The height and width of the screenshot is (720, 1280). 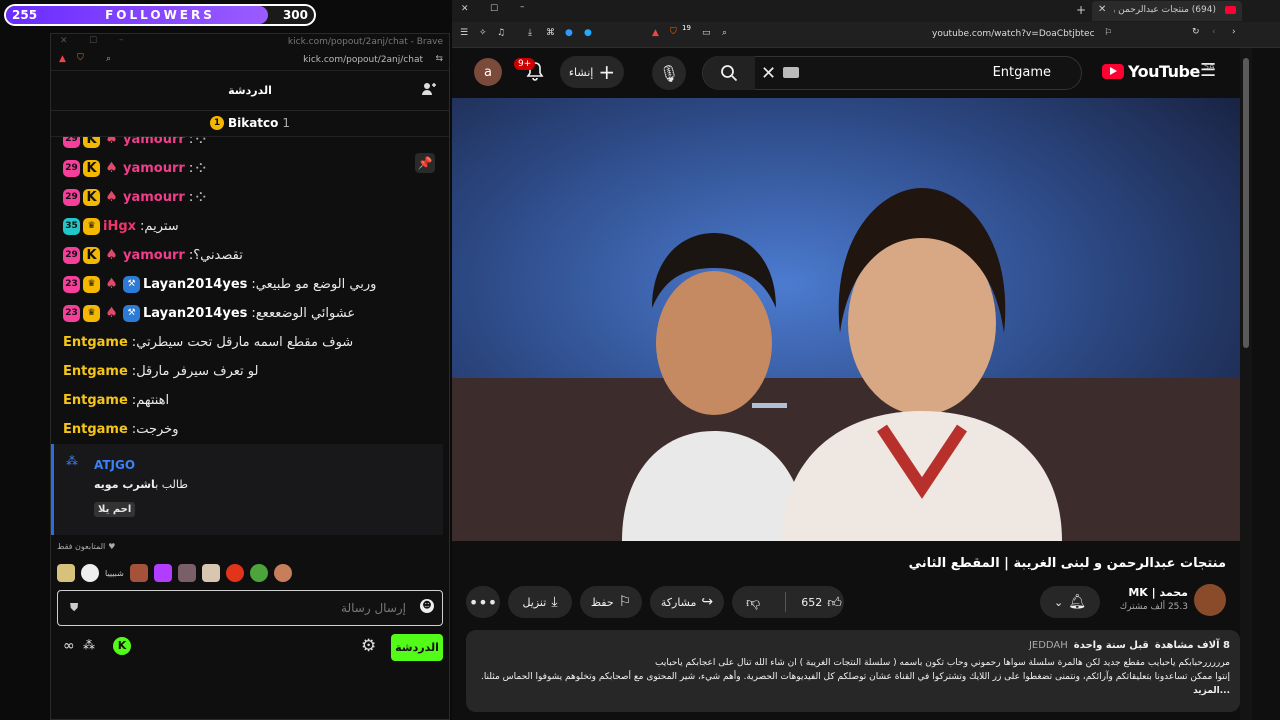 What do you see at coordinates (69, 646) in the screenshot?
I see `infinity-icon: ∞` at bounding box center [69, 646].